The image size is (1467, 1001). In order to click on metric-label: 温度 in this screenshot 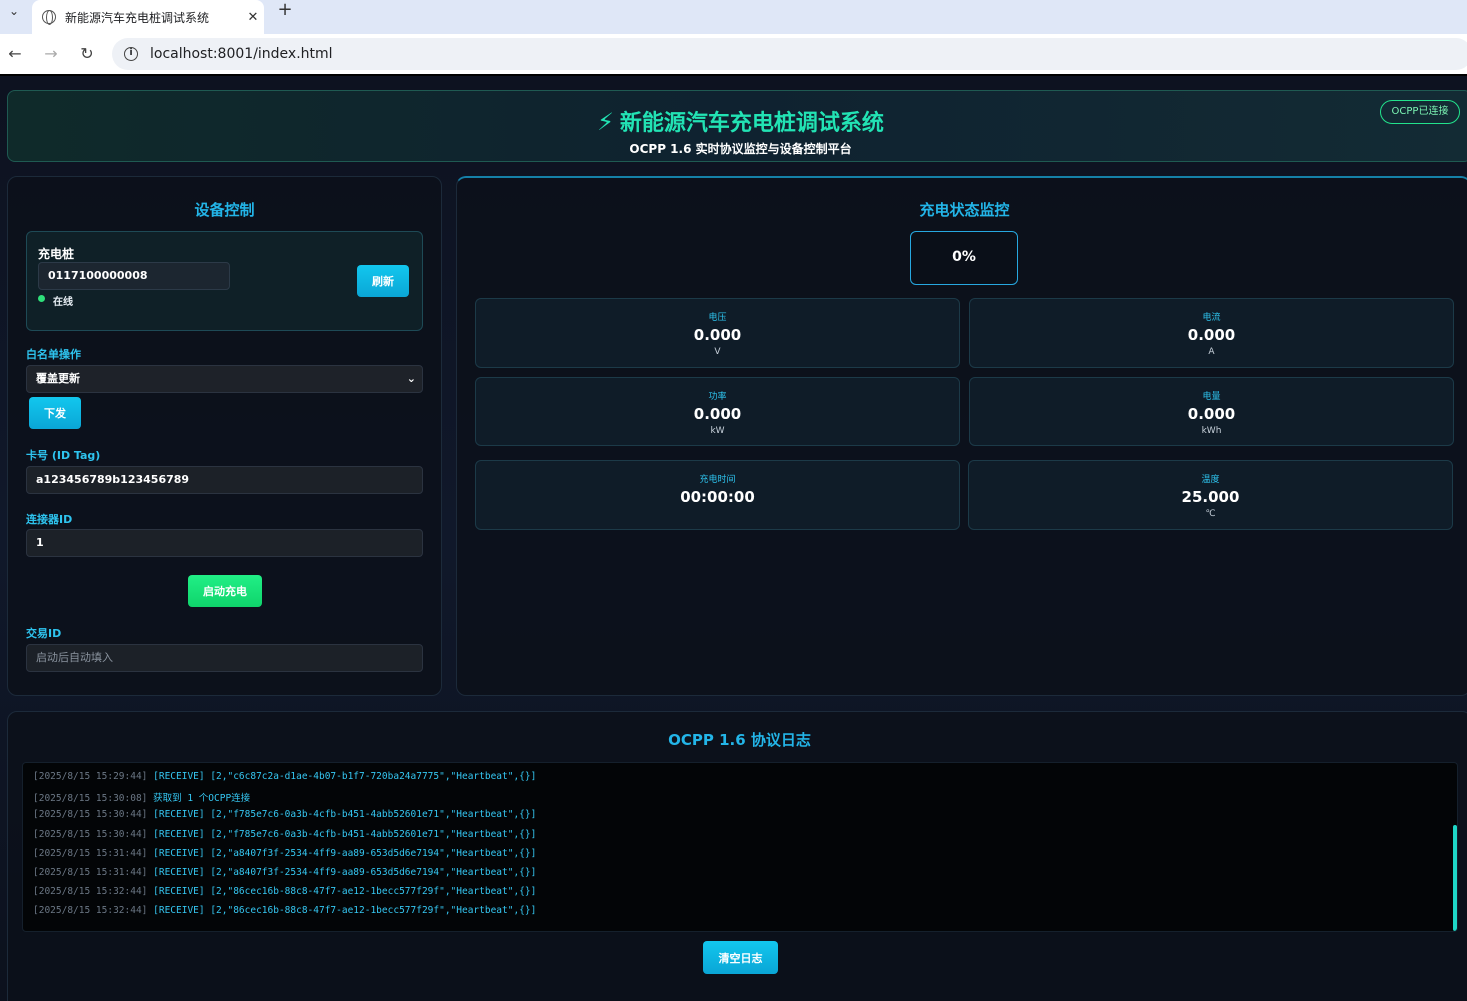, I will do `click(1210, 480)`.